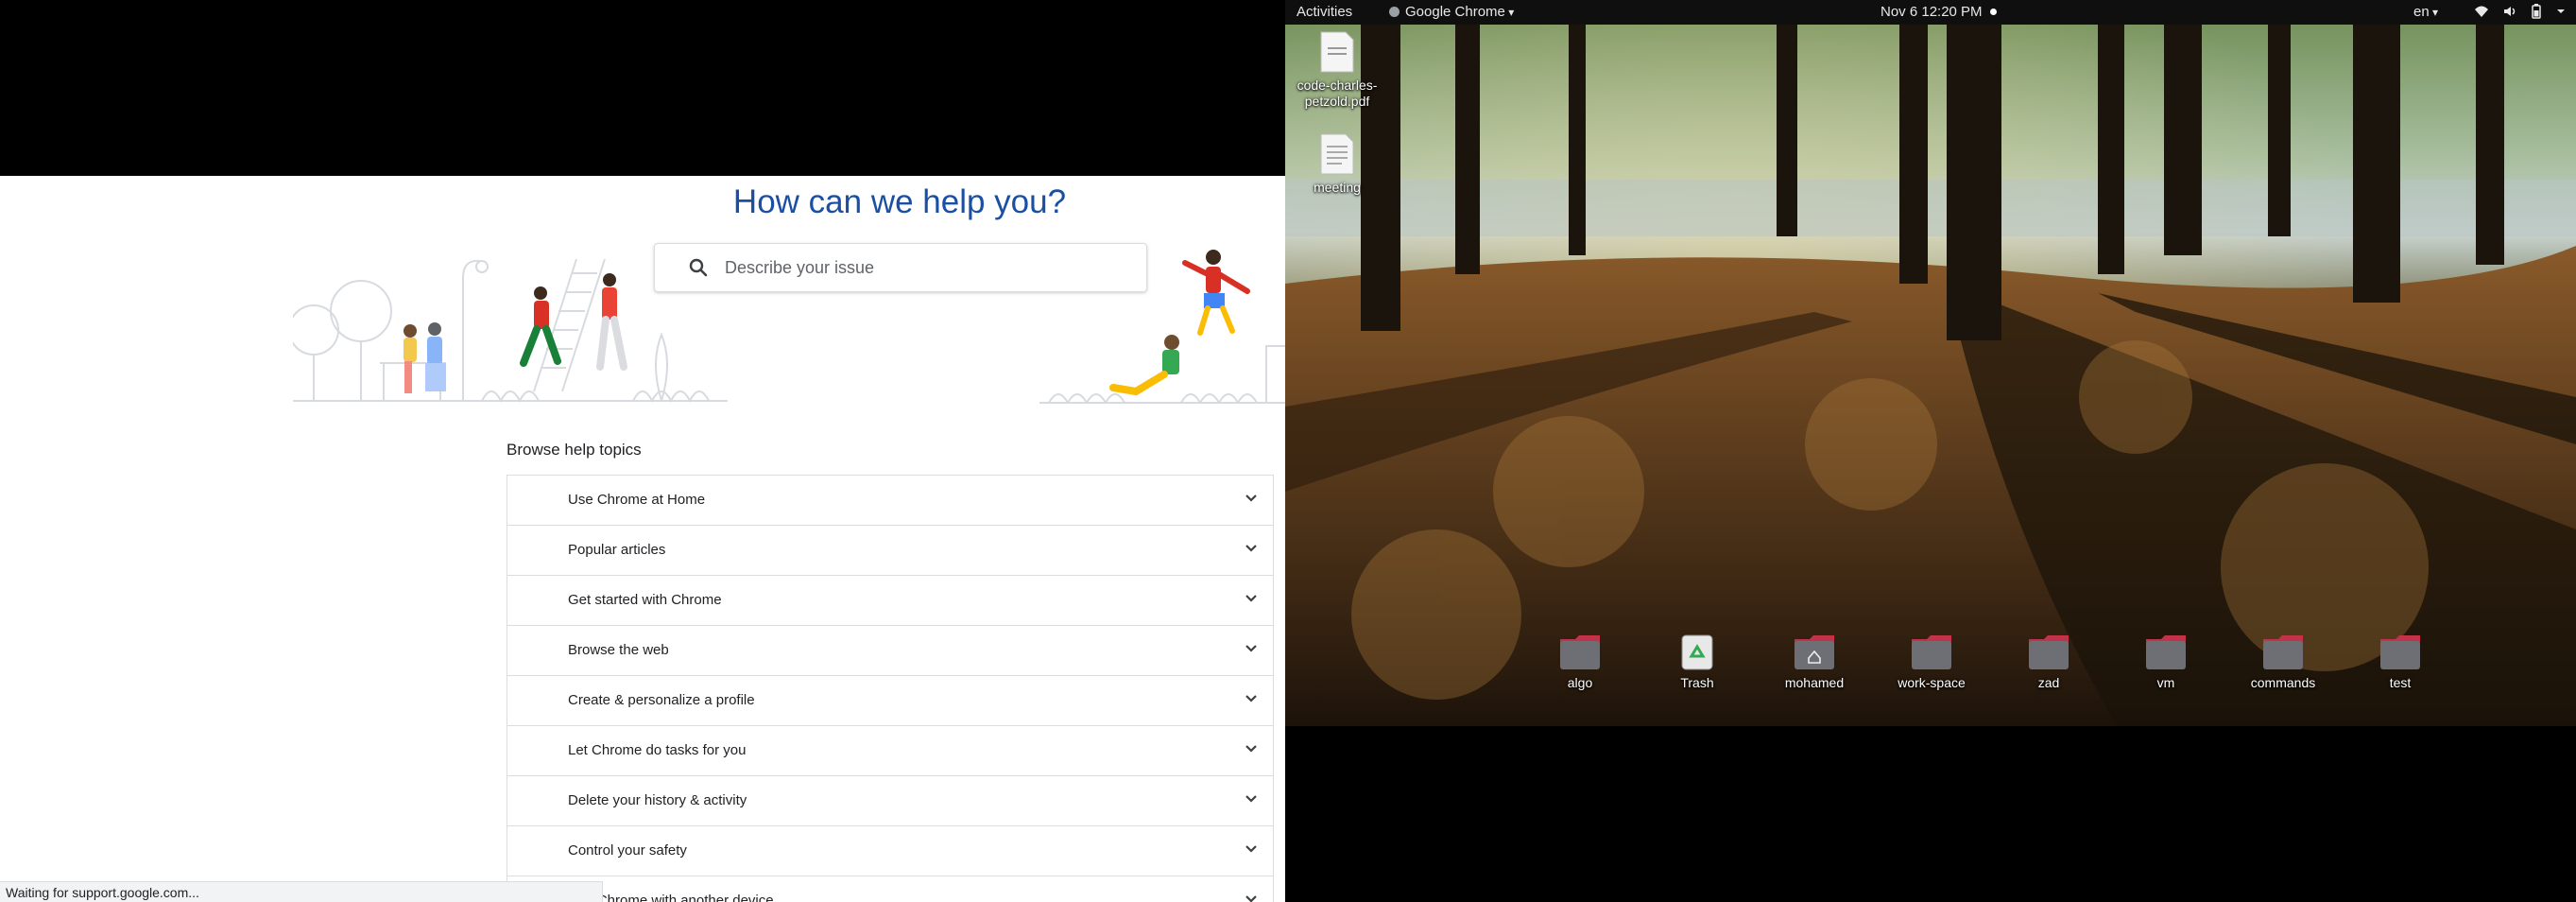 The width and height of the screenshot is (2576, 902). I want to click on offscreen-area, so click(1930, 814).